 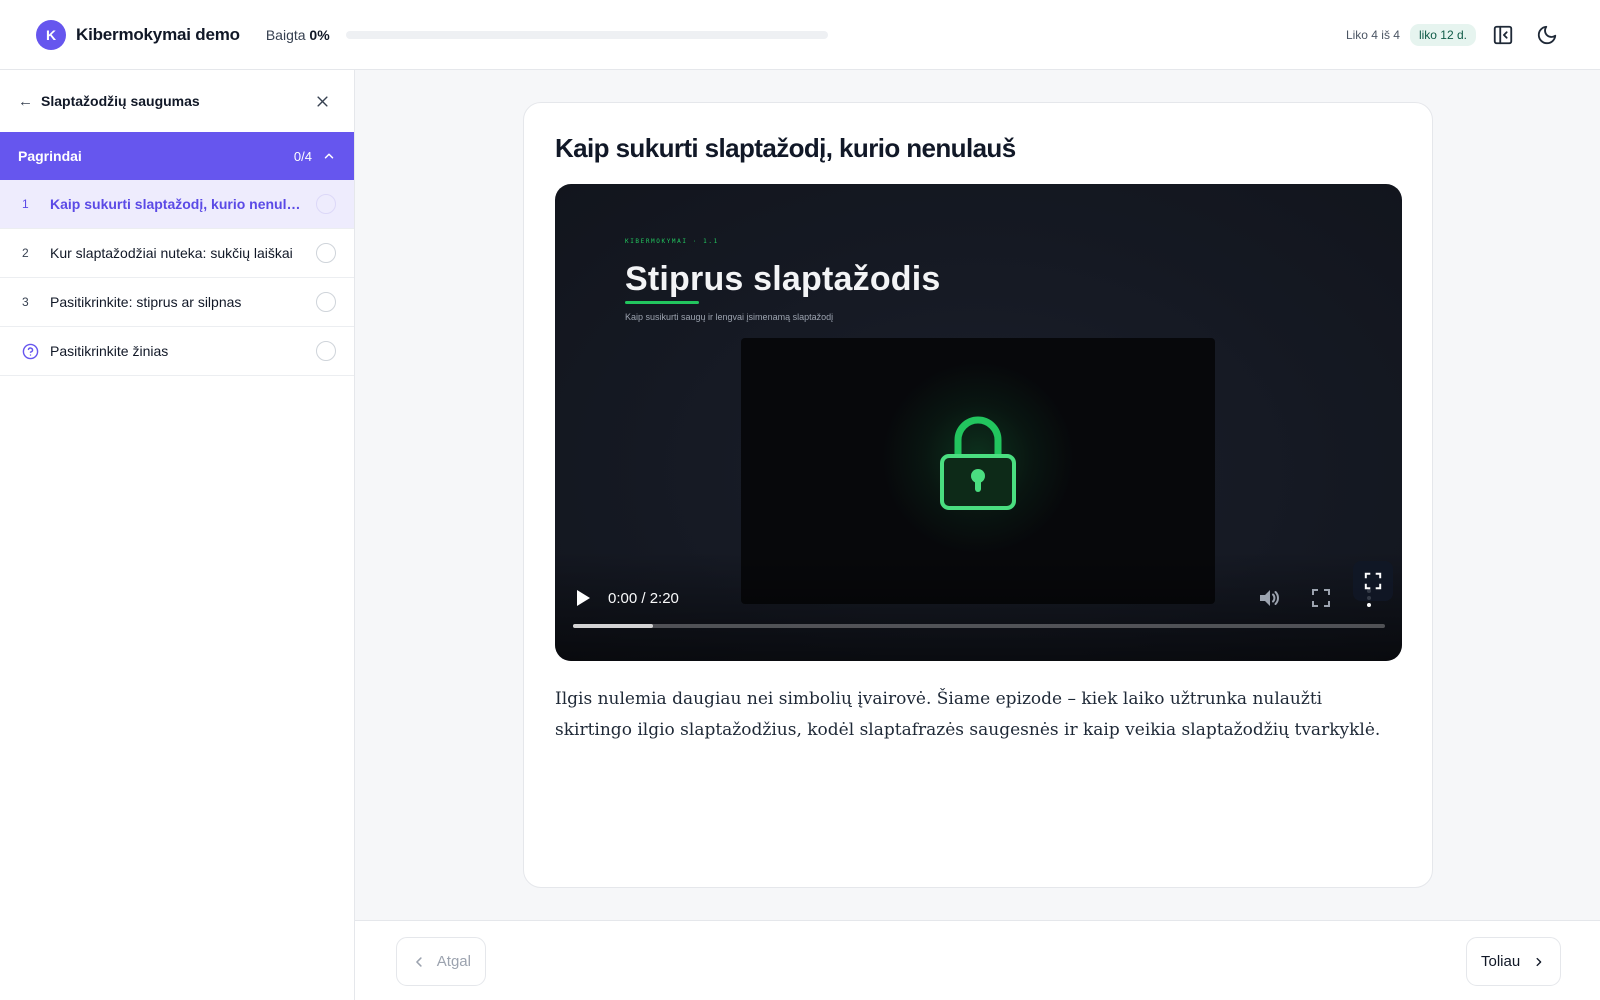 What do you see at coordinates (979, 626) in the screenshot?
I see `video-seek-bar` at bounding box center [979, 626].